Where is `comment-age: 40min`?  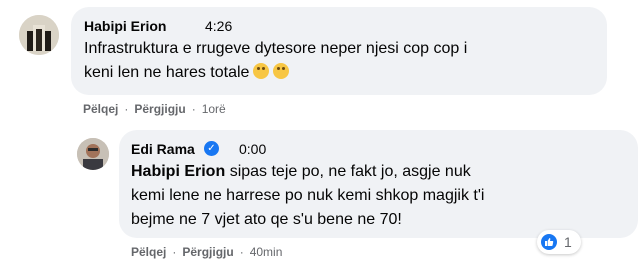 comment-age: 40min is located at coordinates (266, 252).